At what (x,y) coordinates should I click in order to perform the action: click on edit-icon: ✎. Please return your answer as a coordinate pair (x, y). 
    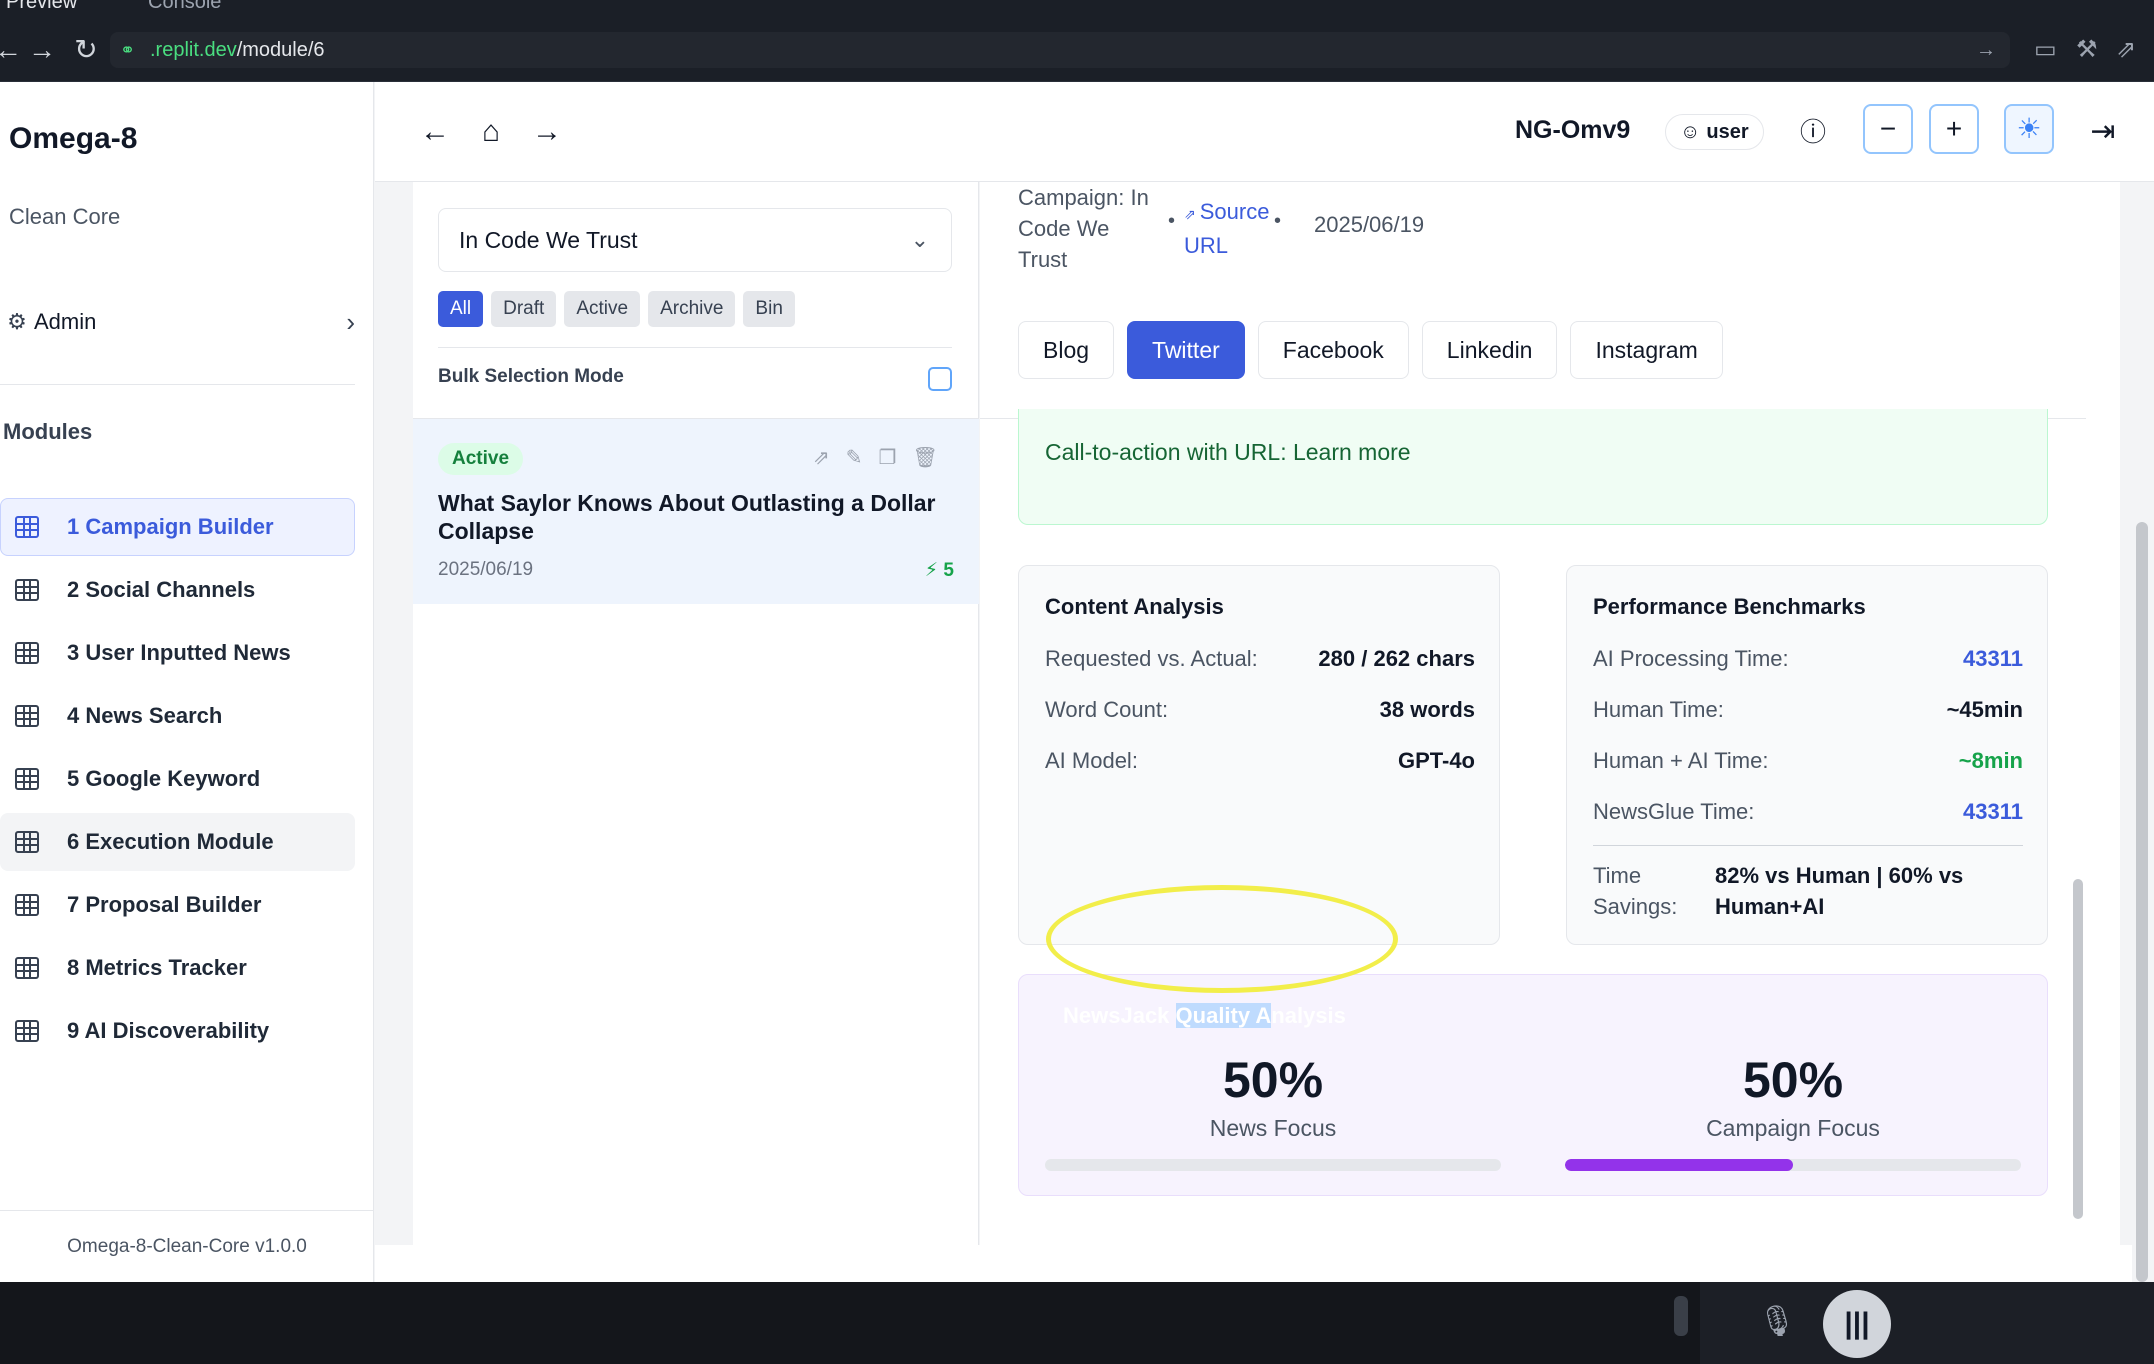
    Looking at the image, I should click on (854, 457).